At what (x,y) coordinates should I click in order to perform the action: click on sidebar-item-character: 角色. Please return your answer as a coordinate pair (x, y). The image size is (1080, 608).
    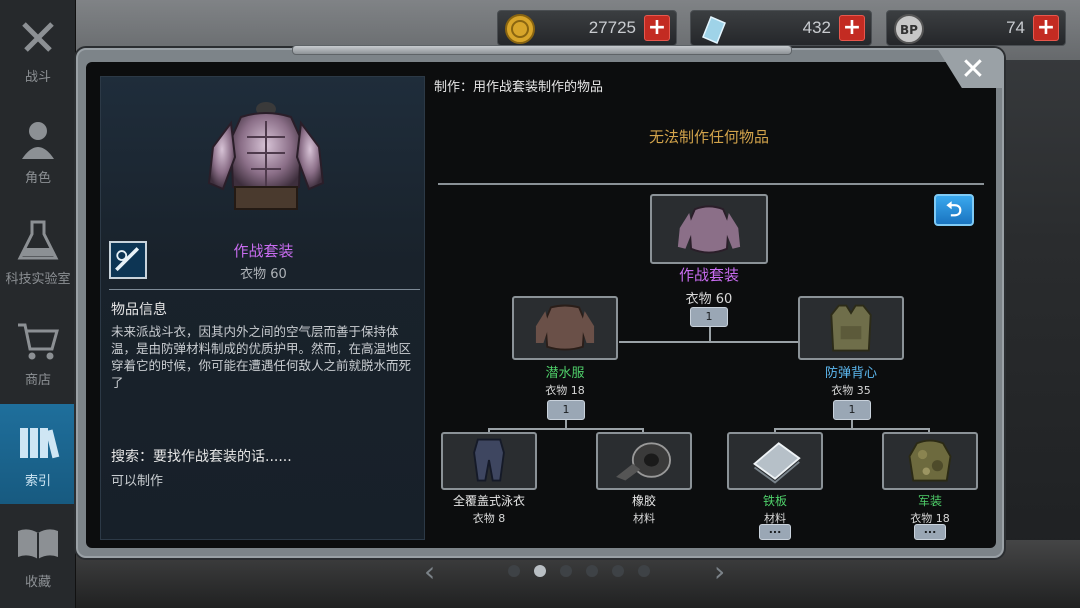
    Looking at the image, I should click on (38, 151).